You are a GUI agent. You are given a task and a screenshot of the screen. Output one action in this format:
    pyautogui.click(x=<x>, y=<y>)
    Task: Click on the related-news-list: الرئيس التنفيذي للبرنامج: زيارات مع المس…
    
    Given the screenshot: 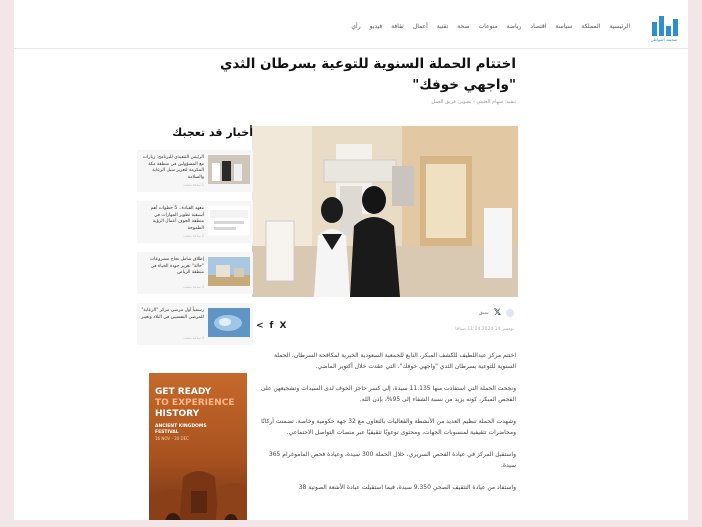 What is the action you would take?
    pyautogui.click(x=195, y=252)
    